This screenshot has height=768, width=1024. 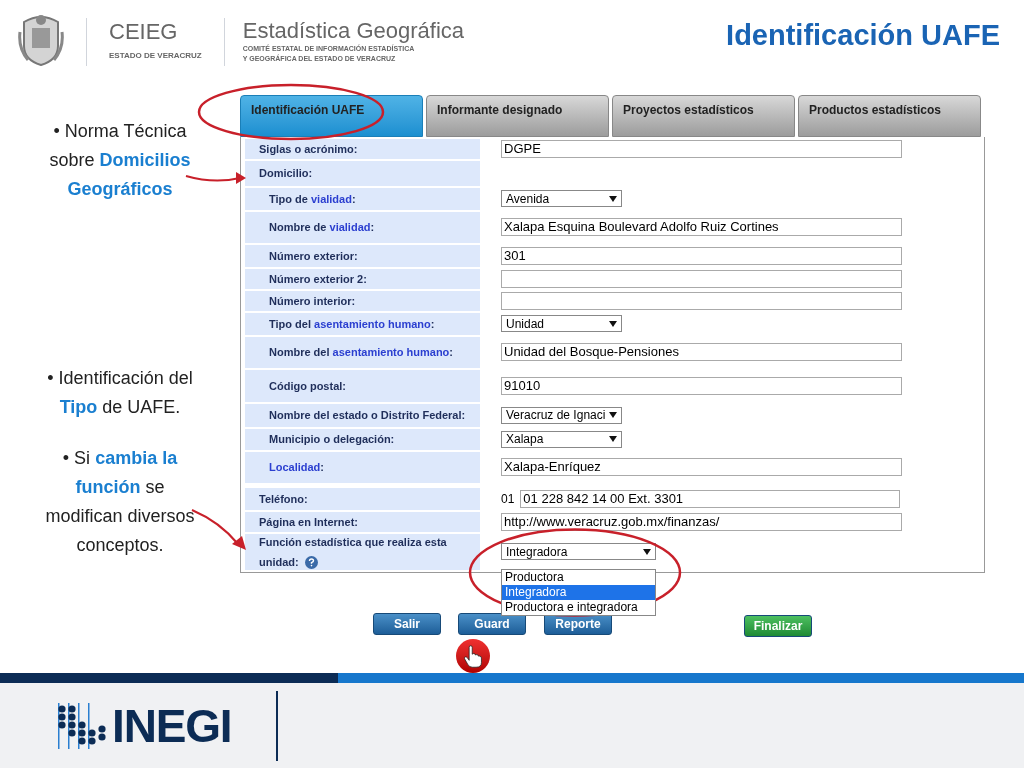 I want to click on brand-name: Estadística Geográfica, so click(x=353, y=31).